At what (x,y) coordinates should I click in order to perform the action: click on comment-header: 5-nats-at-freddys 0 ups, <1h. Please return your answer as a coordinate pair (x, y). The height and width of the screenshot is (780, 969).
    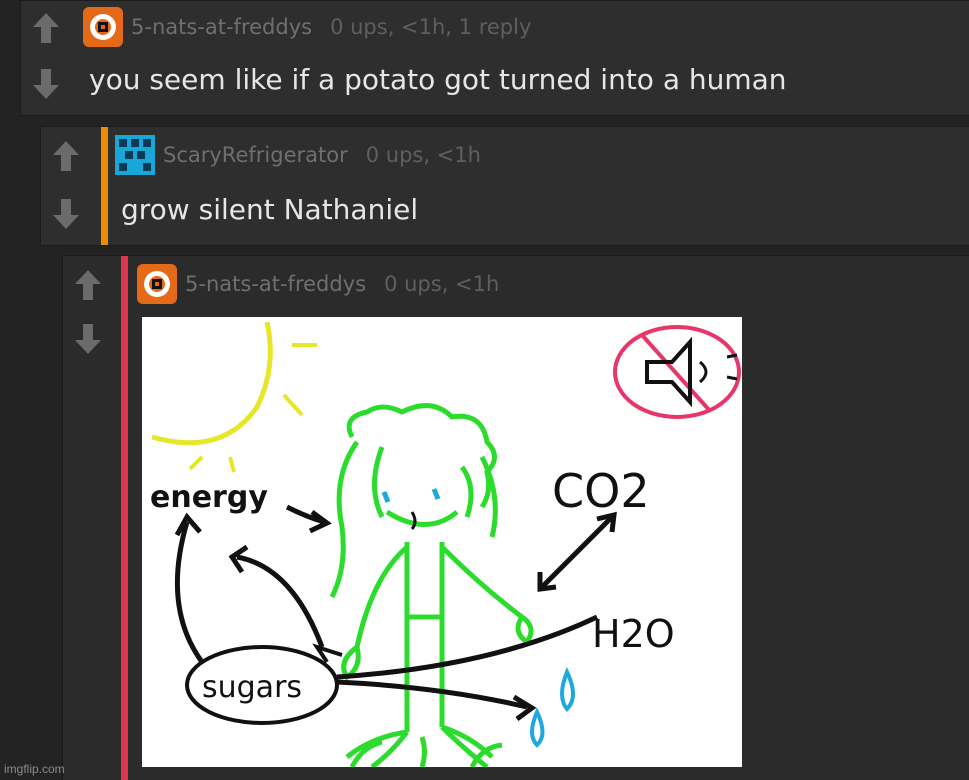
    Looking at the image, I should click on (318, 284).